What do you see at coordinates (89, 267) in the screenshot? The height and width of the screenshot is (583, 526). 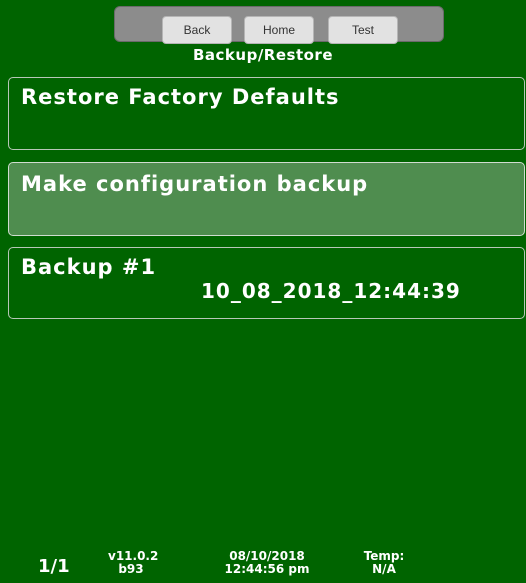 I see `backup-name: Backup #1` at bounding box center [89, 267].